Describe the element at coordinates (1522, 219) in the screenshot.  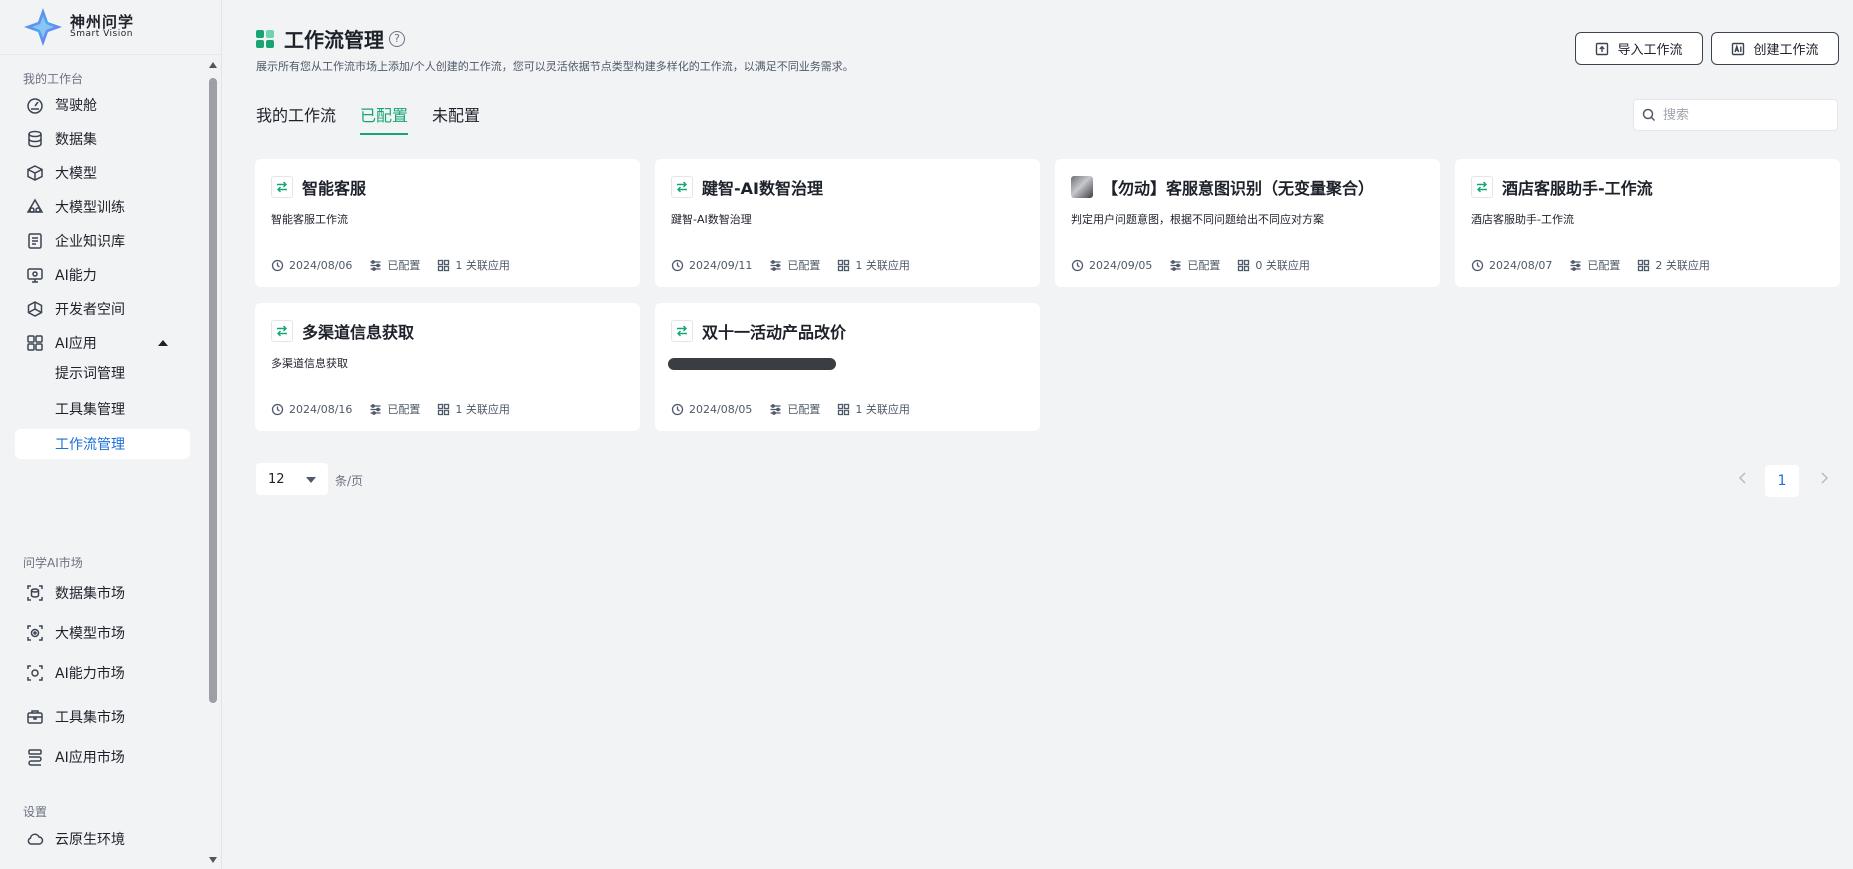
I see `card-description: 酒店客服助手-工作流` at that location.